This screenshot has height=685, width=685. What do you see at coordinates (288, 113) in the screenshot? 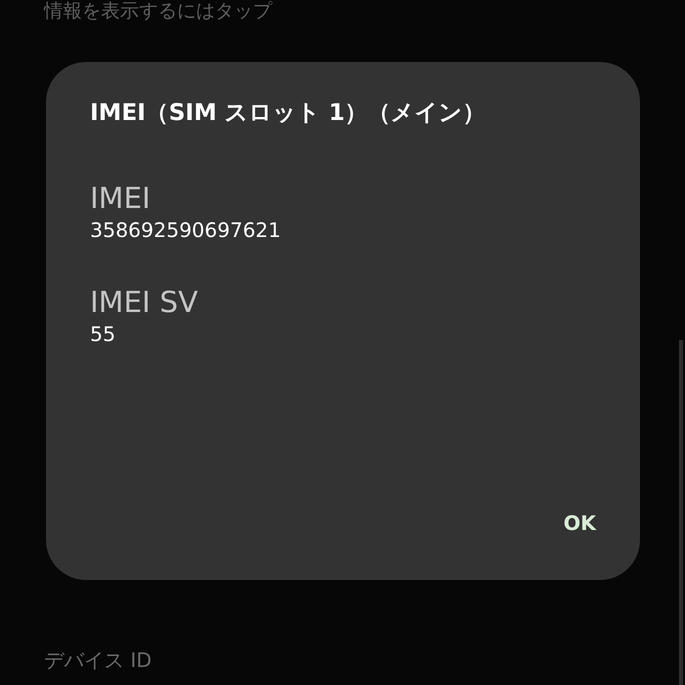
I see `dialog-title: IMEI（SIM スロット 1）（メイン）` at bounding box center [288, 113].